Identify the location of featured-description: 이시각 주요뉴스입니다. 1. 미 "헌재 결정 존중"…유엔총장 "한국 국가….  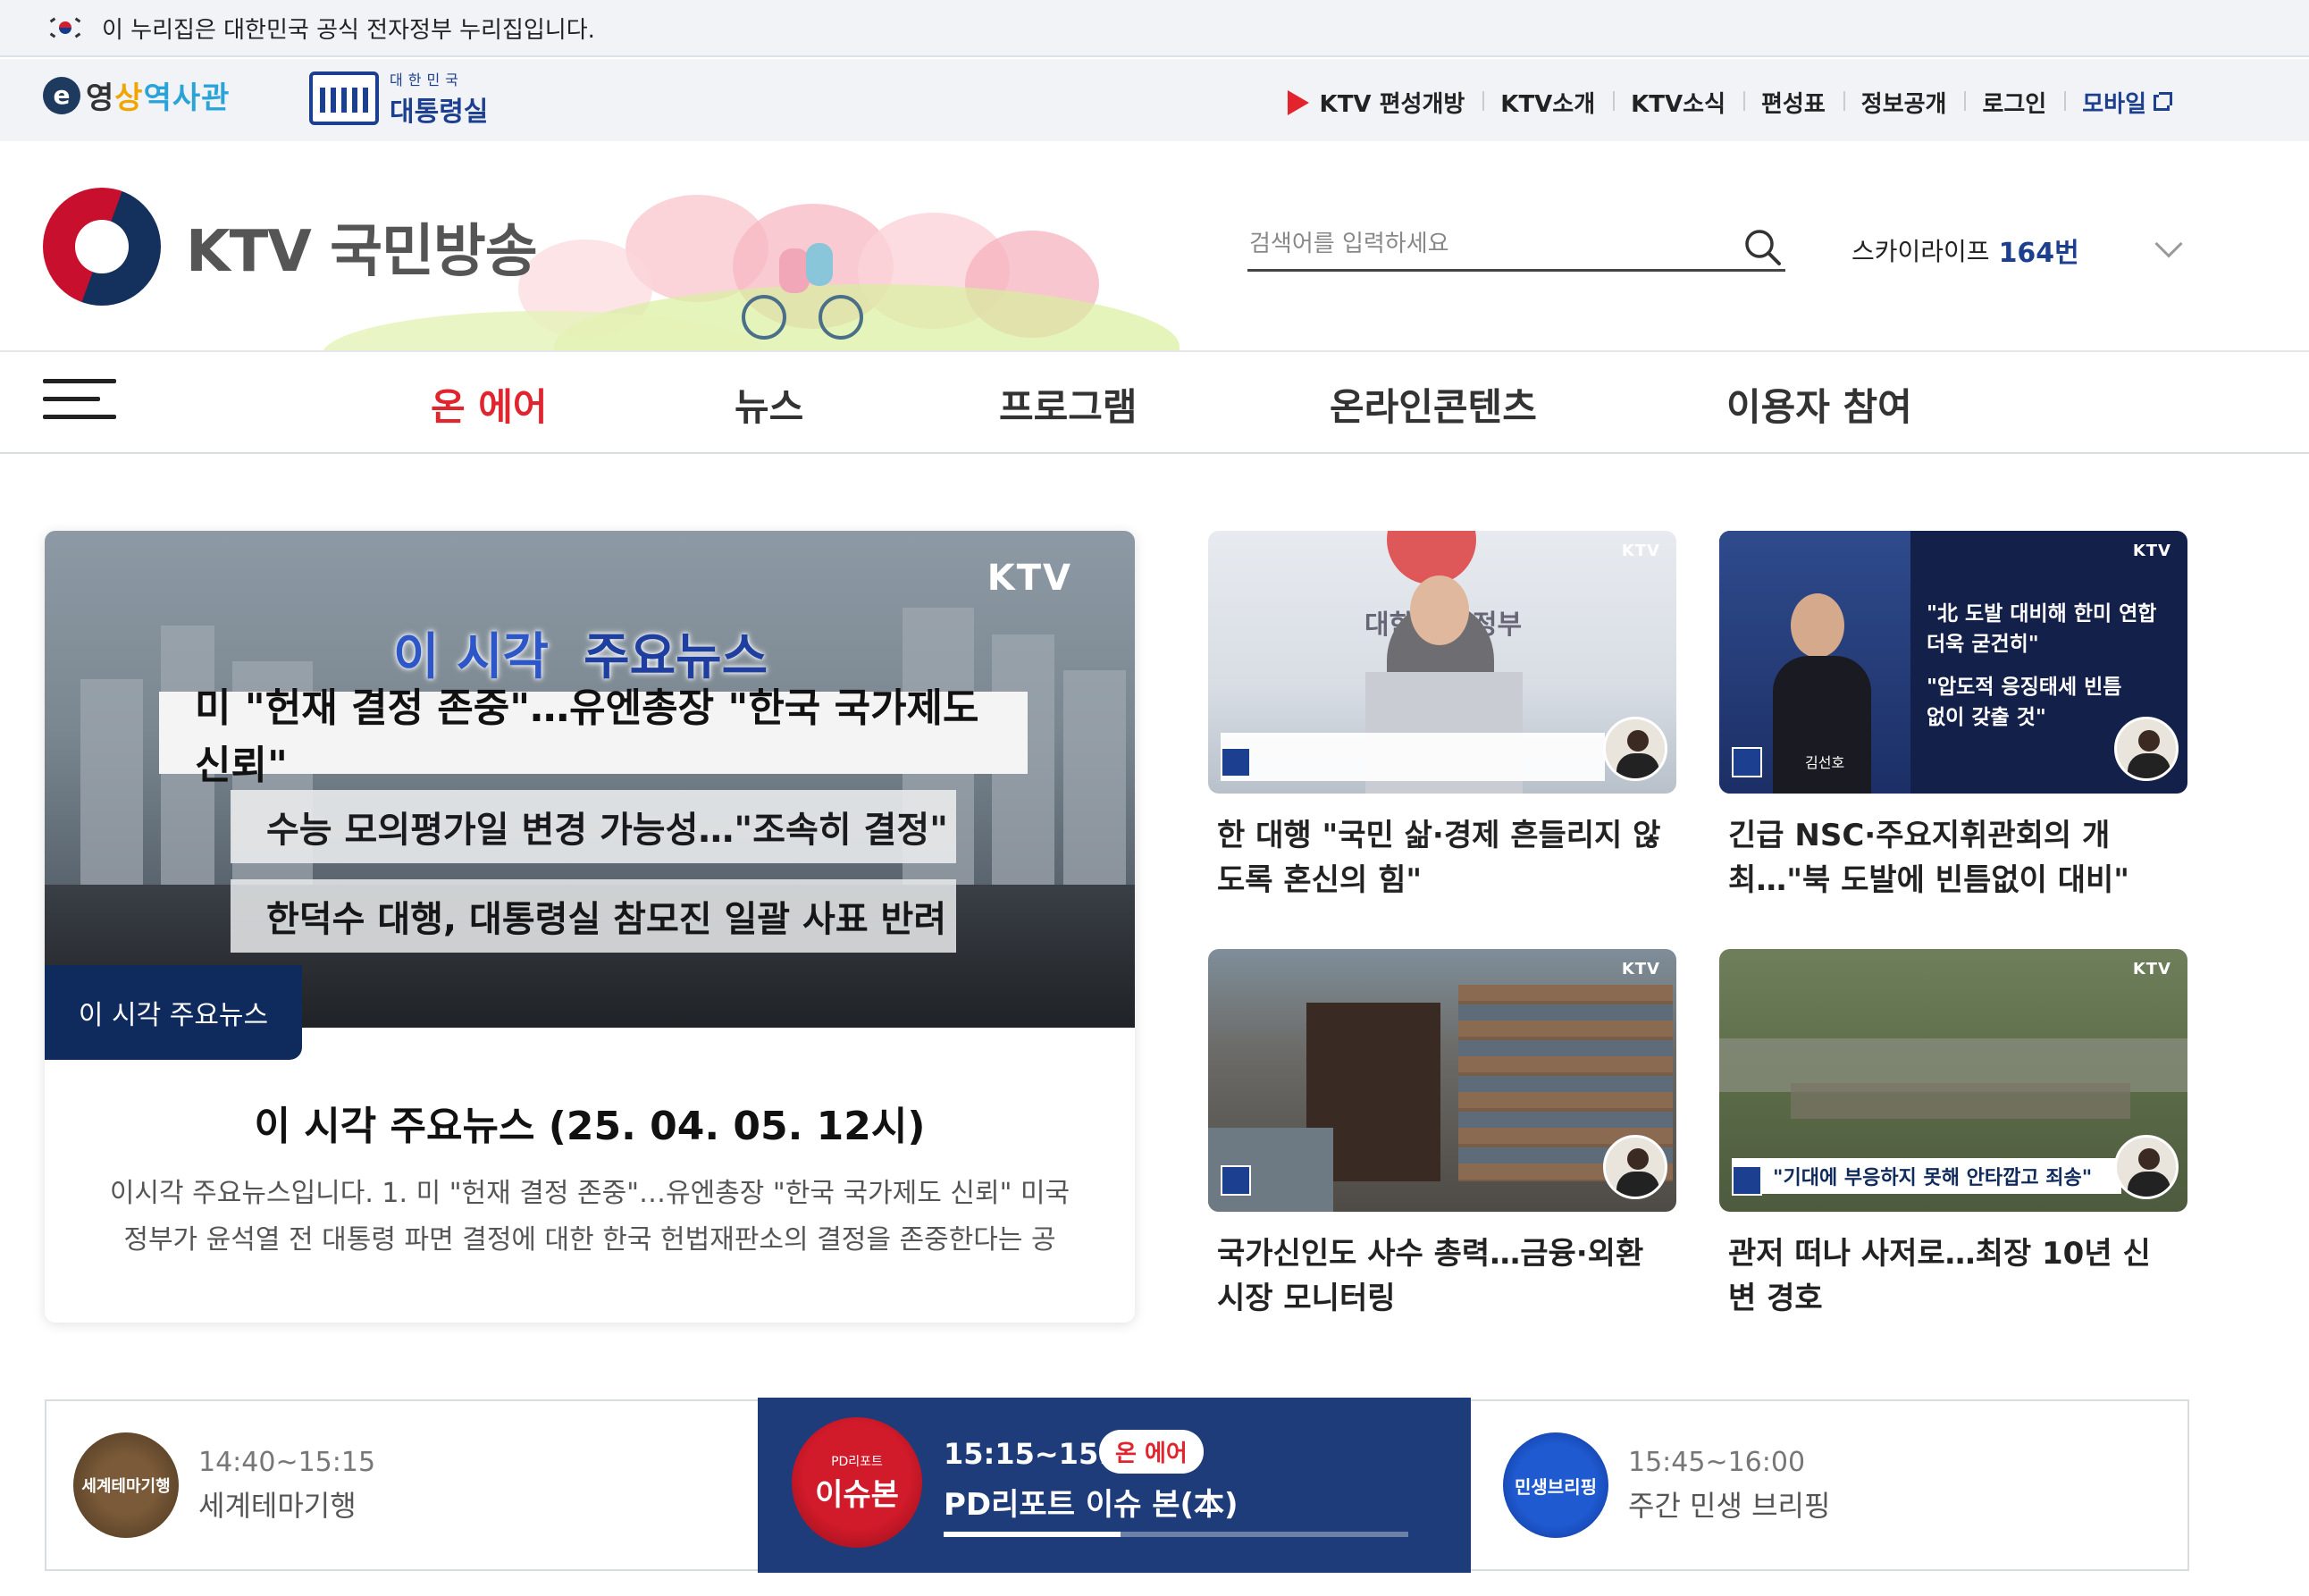
(590, 1217).